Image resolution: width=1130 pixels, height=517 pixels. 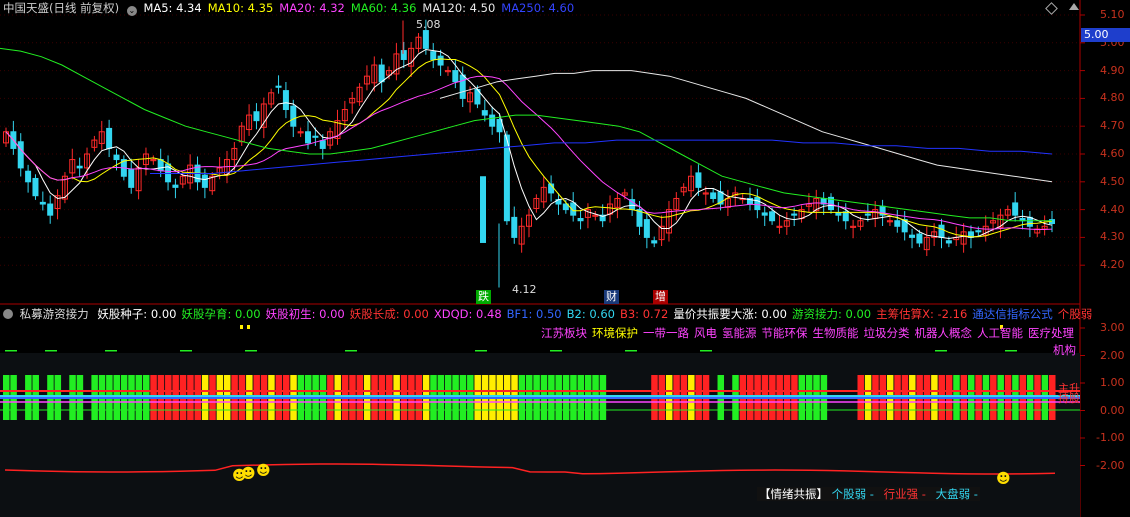 What do you see at coordinates (1112, 126) in the screenshot?
I see `price-tick: 4.70` at bounding box center [1112, 126].